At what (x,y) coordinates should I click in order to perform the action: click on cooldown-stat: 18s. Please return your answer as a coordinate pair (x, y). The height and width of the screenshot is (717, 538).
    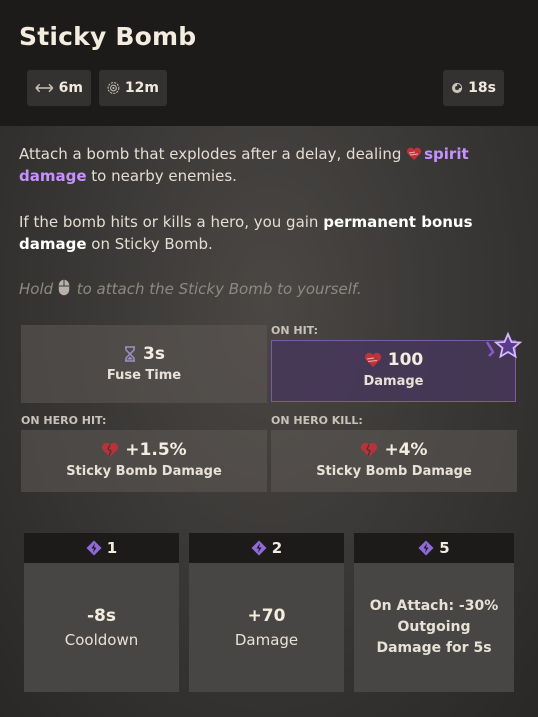
    Looking at the image, I should click on (473, 88).